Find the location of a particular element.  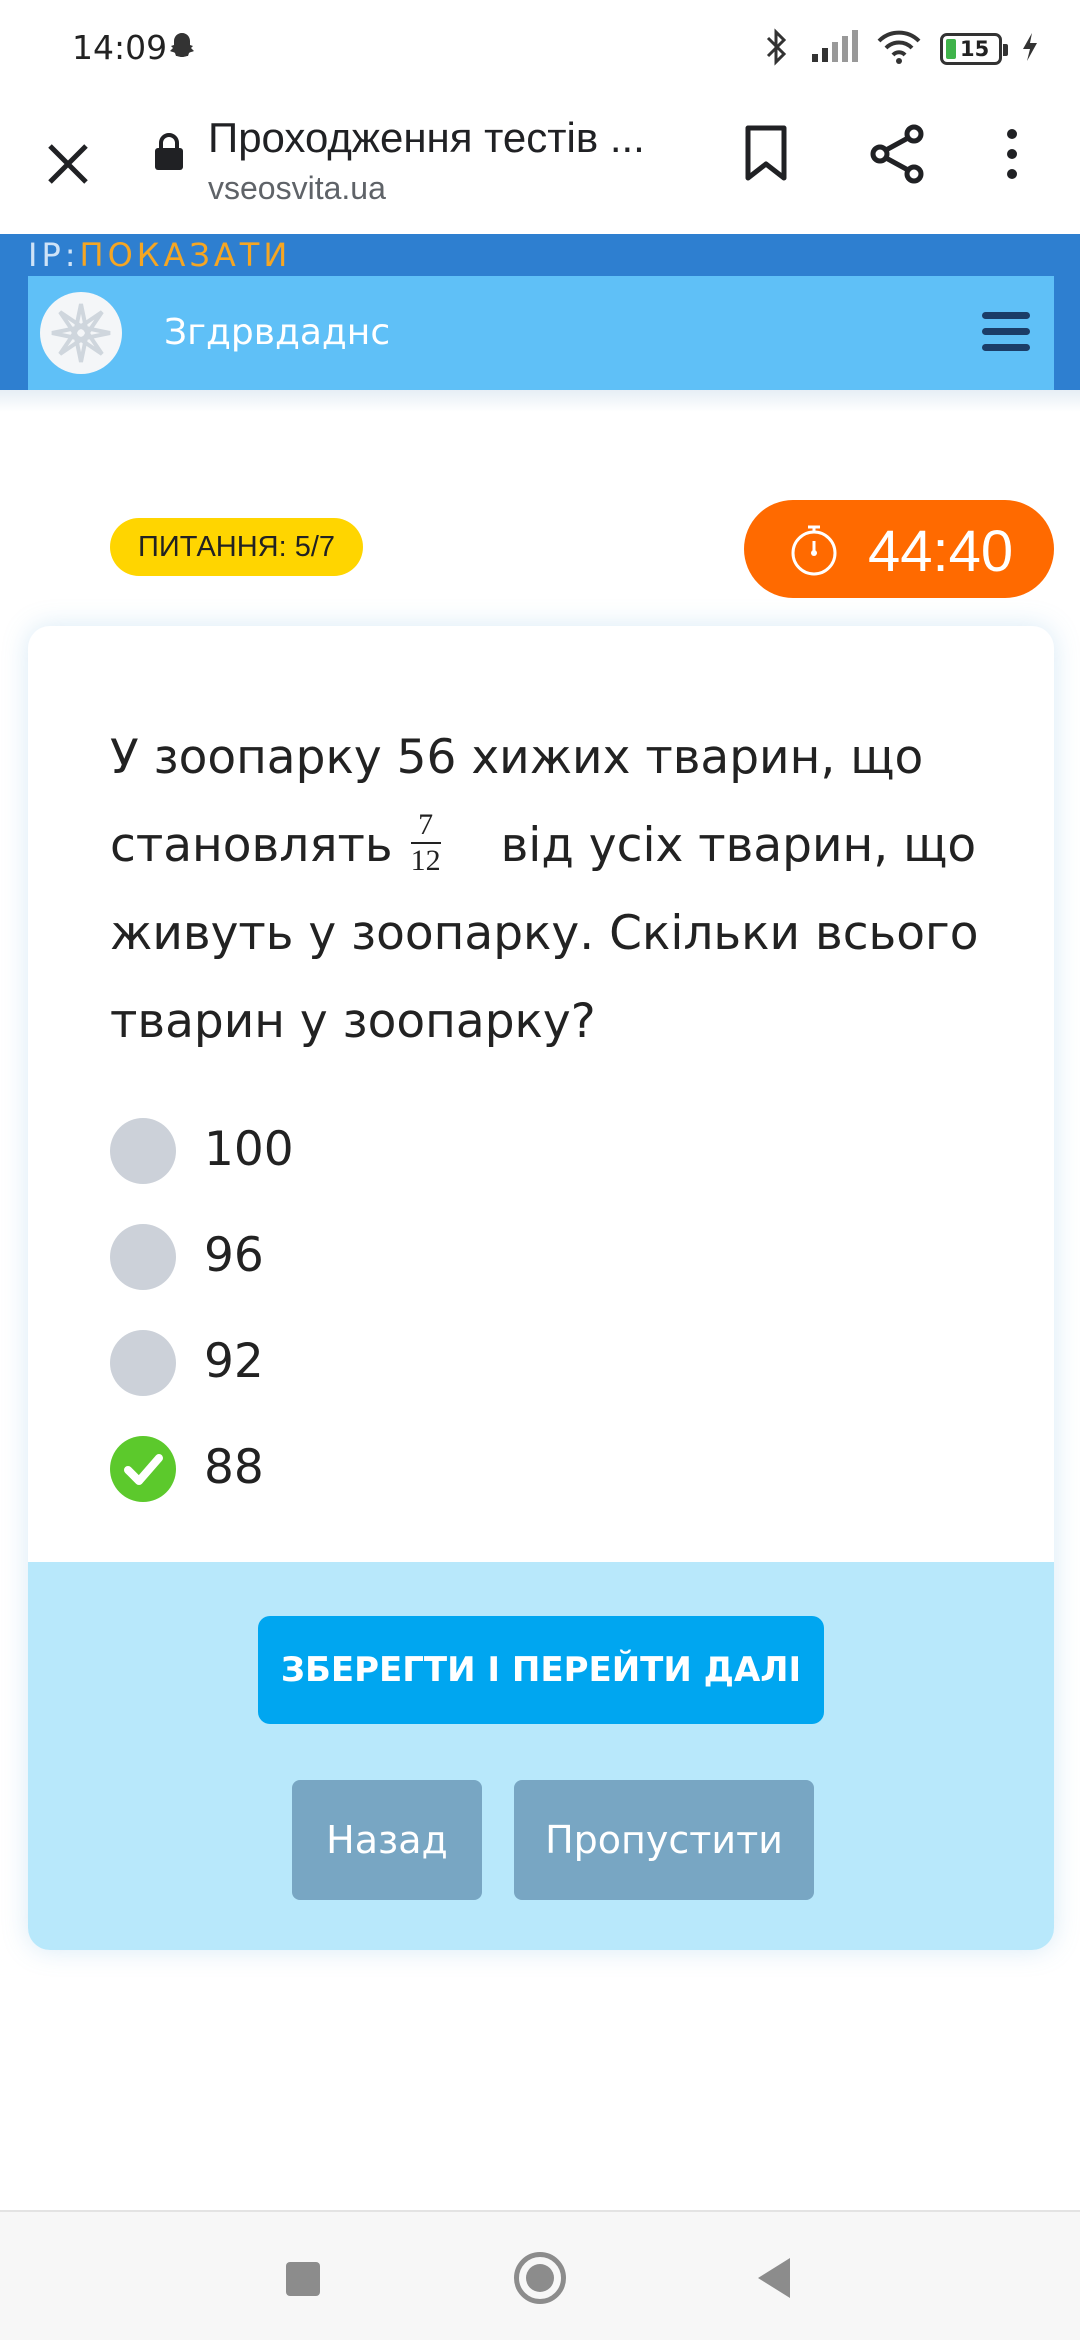

answer-option: 88 is located at coordinates (460, 1475).